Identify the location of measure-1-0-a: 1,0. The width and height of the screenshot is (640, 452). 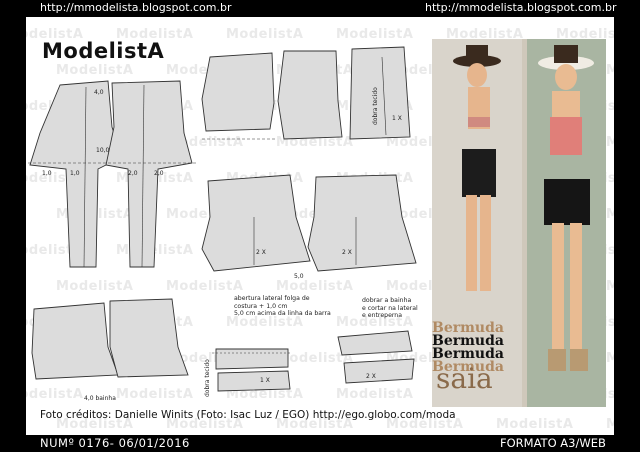
(47, 173).